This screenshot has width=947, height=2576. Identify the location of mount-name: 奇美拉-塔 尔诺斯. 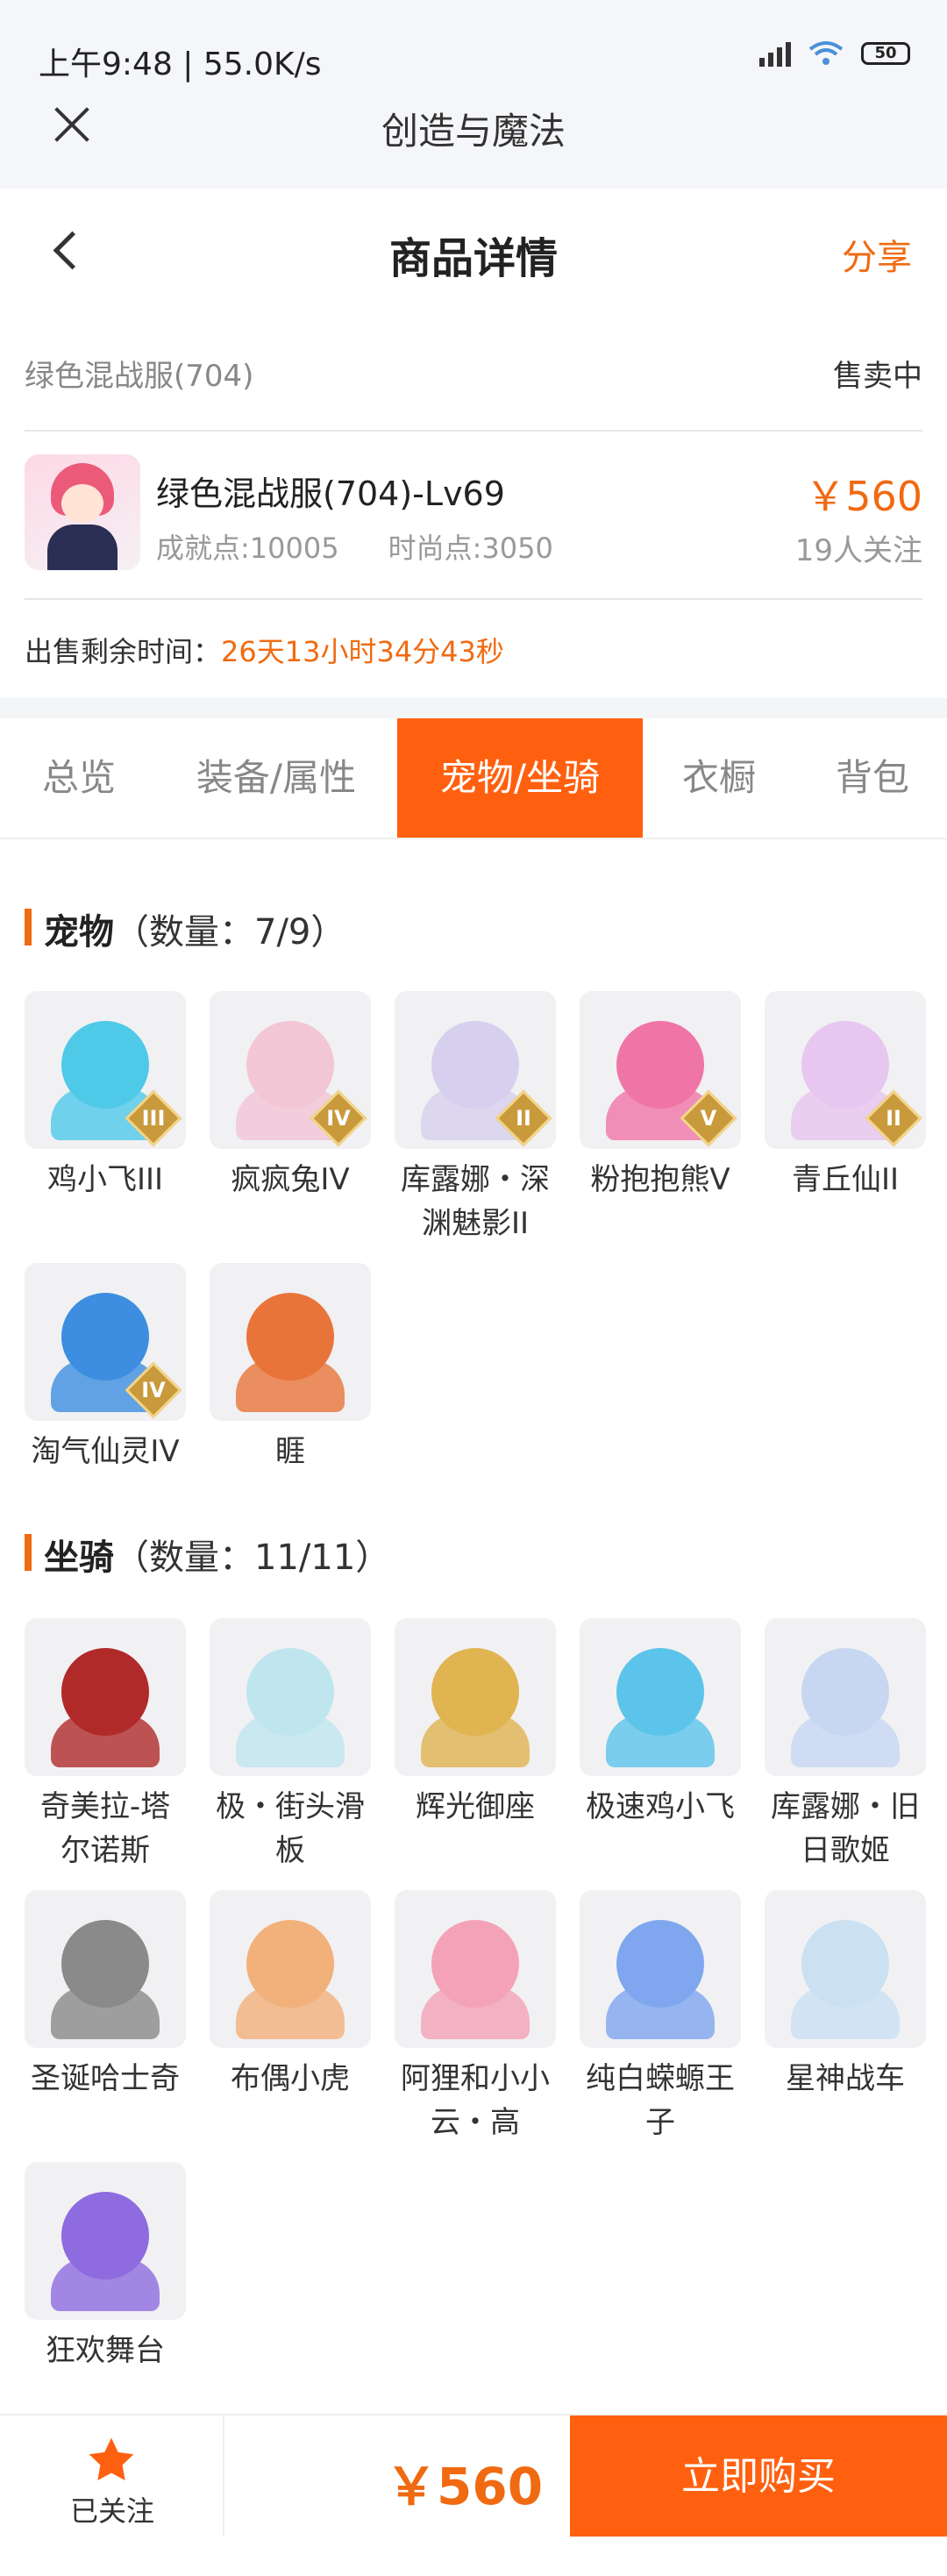
(105, 1829).